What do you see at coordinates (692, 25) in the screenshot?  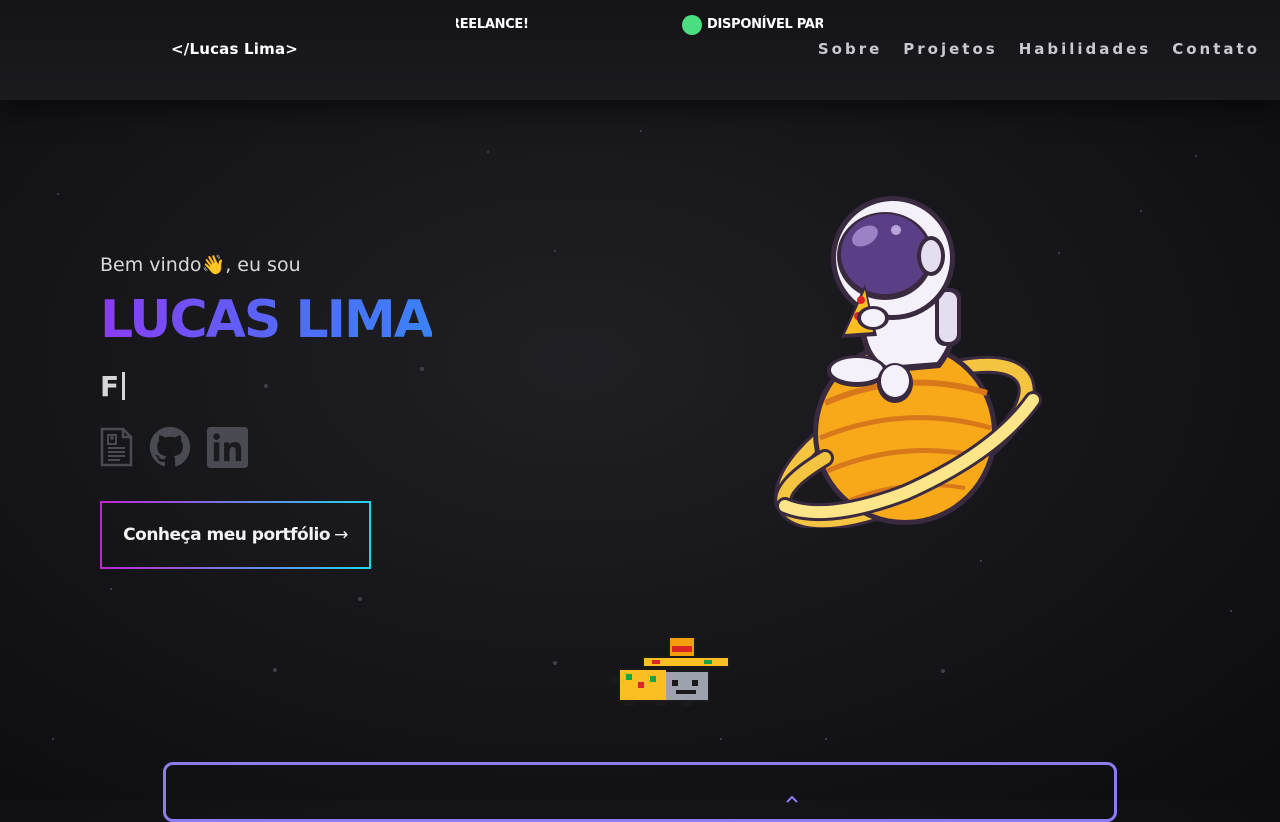 I see `status-dot-icon` at bounding box center [692, 25].